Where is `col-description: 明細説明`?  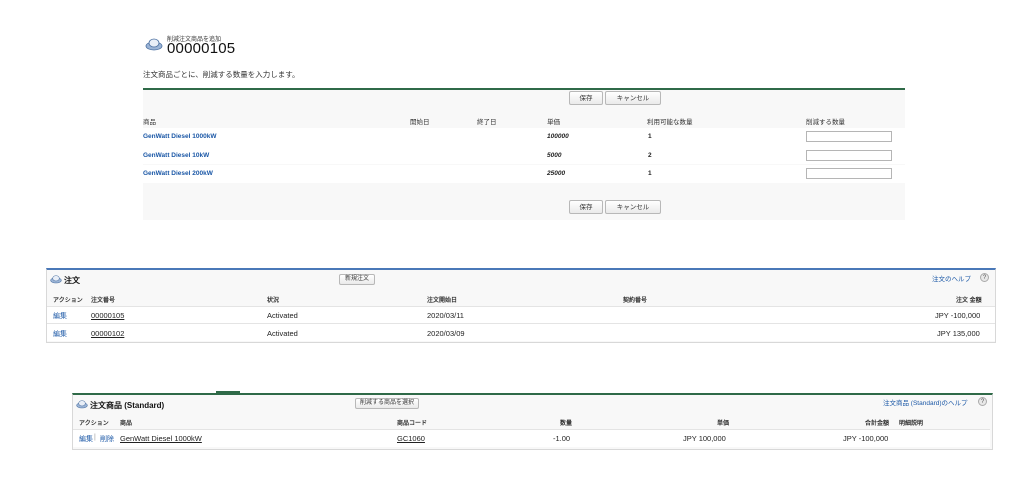
col-description: 明細説明 is located at coordinates (911, 424).